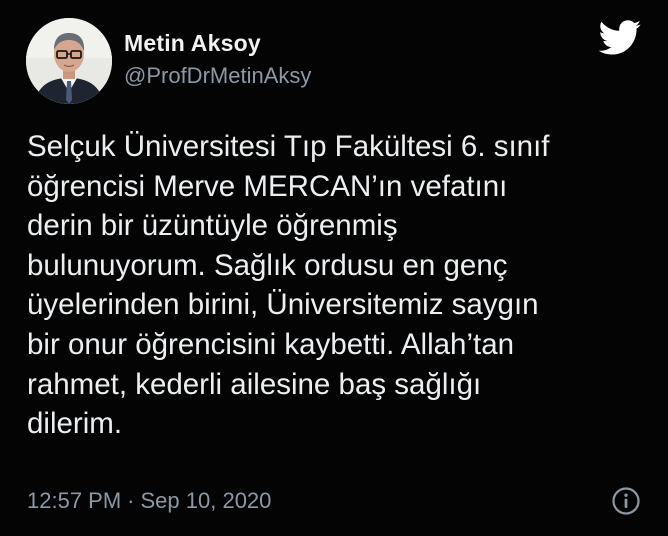 Image resolution: width=668 pixels, height=536 pixels. Describe the element at coordinates (212, 226) in the screenshot. I see `tweet-line: derin bir üzüntüyle öğrenmiş` at that location.